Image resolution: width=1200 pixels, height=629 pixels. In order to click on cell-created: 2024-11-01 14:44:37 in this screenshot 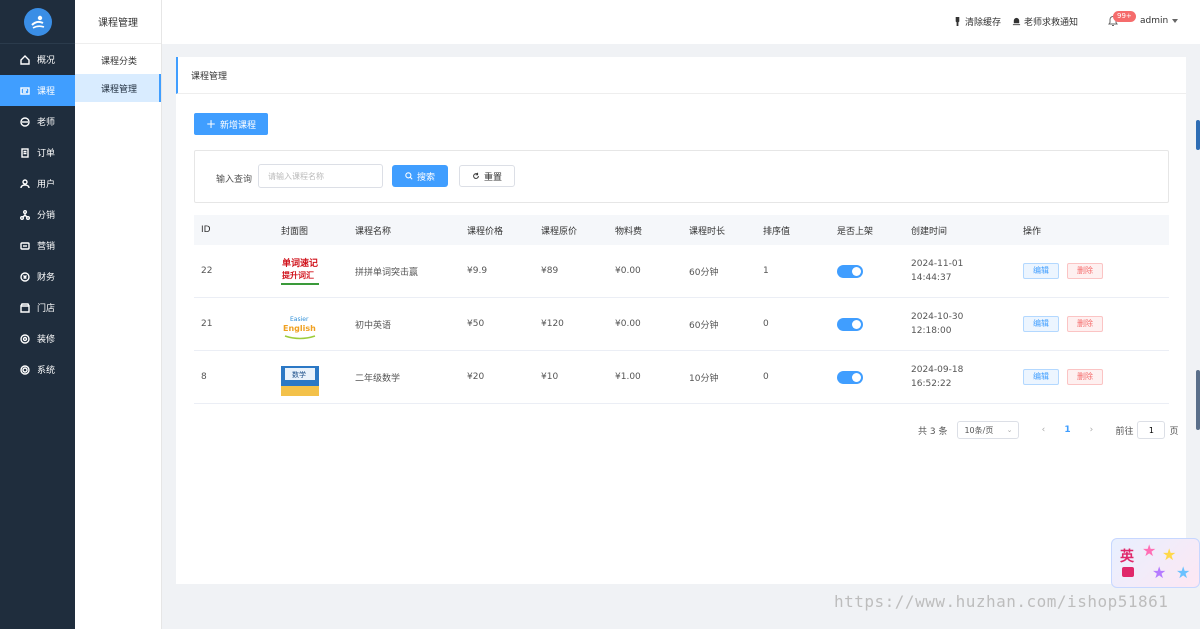, I will do `click(960, 271)`.